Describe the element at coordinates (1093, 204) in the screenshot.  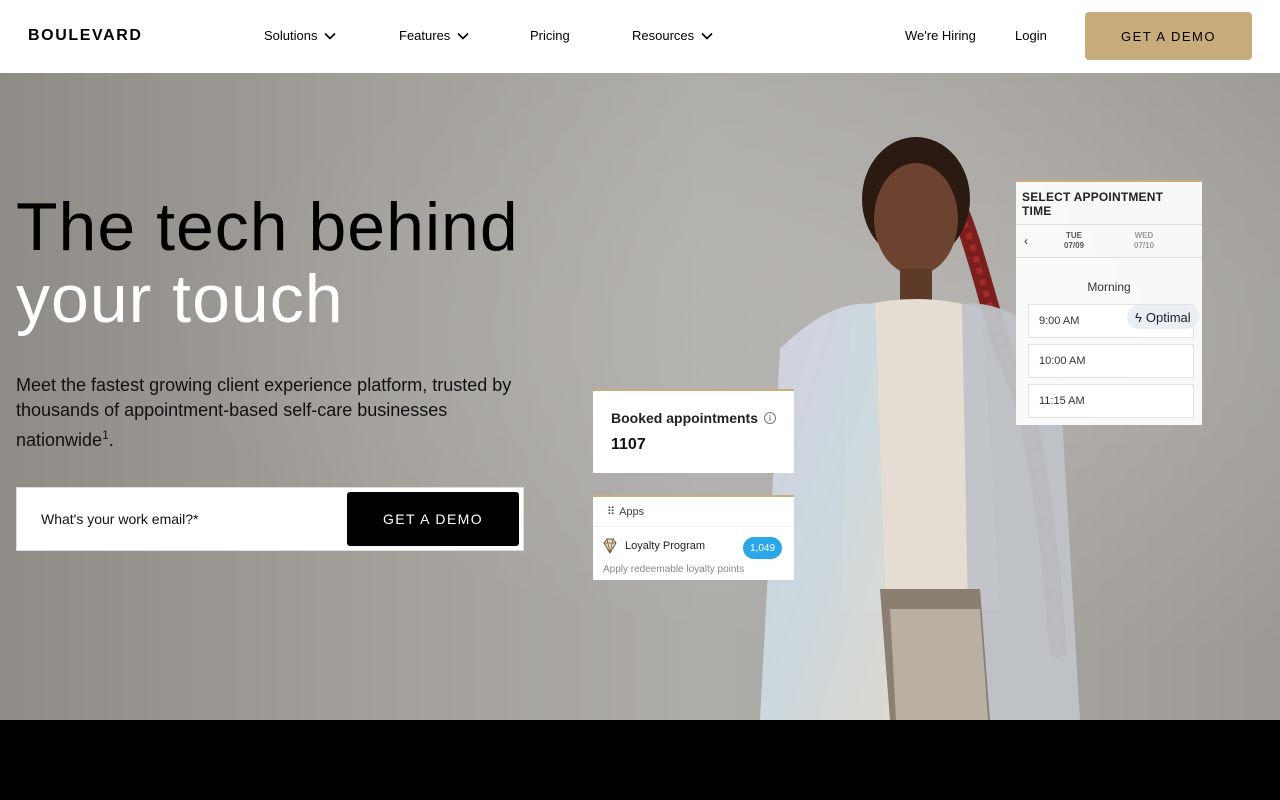
I see `appointment-card-title: SELECT APPOINTMENT TIME` at that location.